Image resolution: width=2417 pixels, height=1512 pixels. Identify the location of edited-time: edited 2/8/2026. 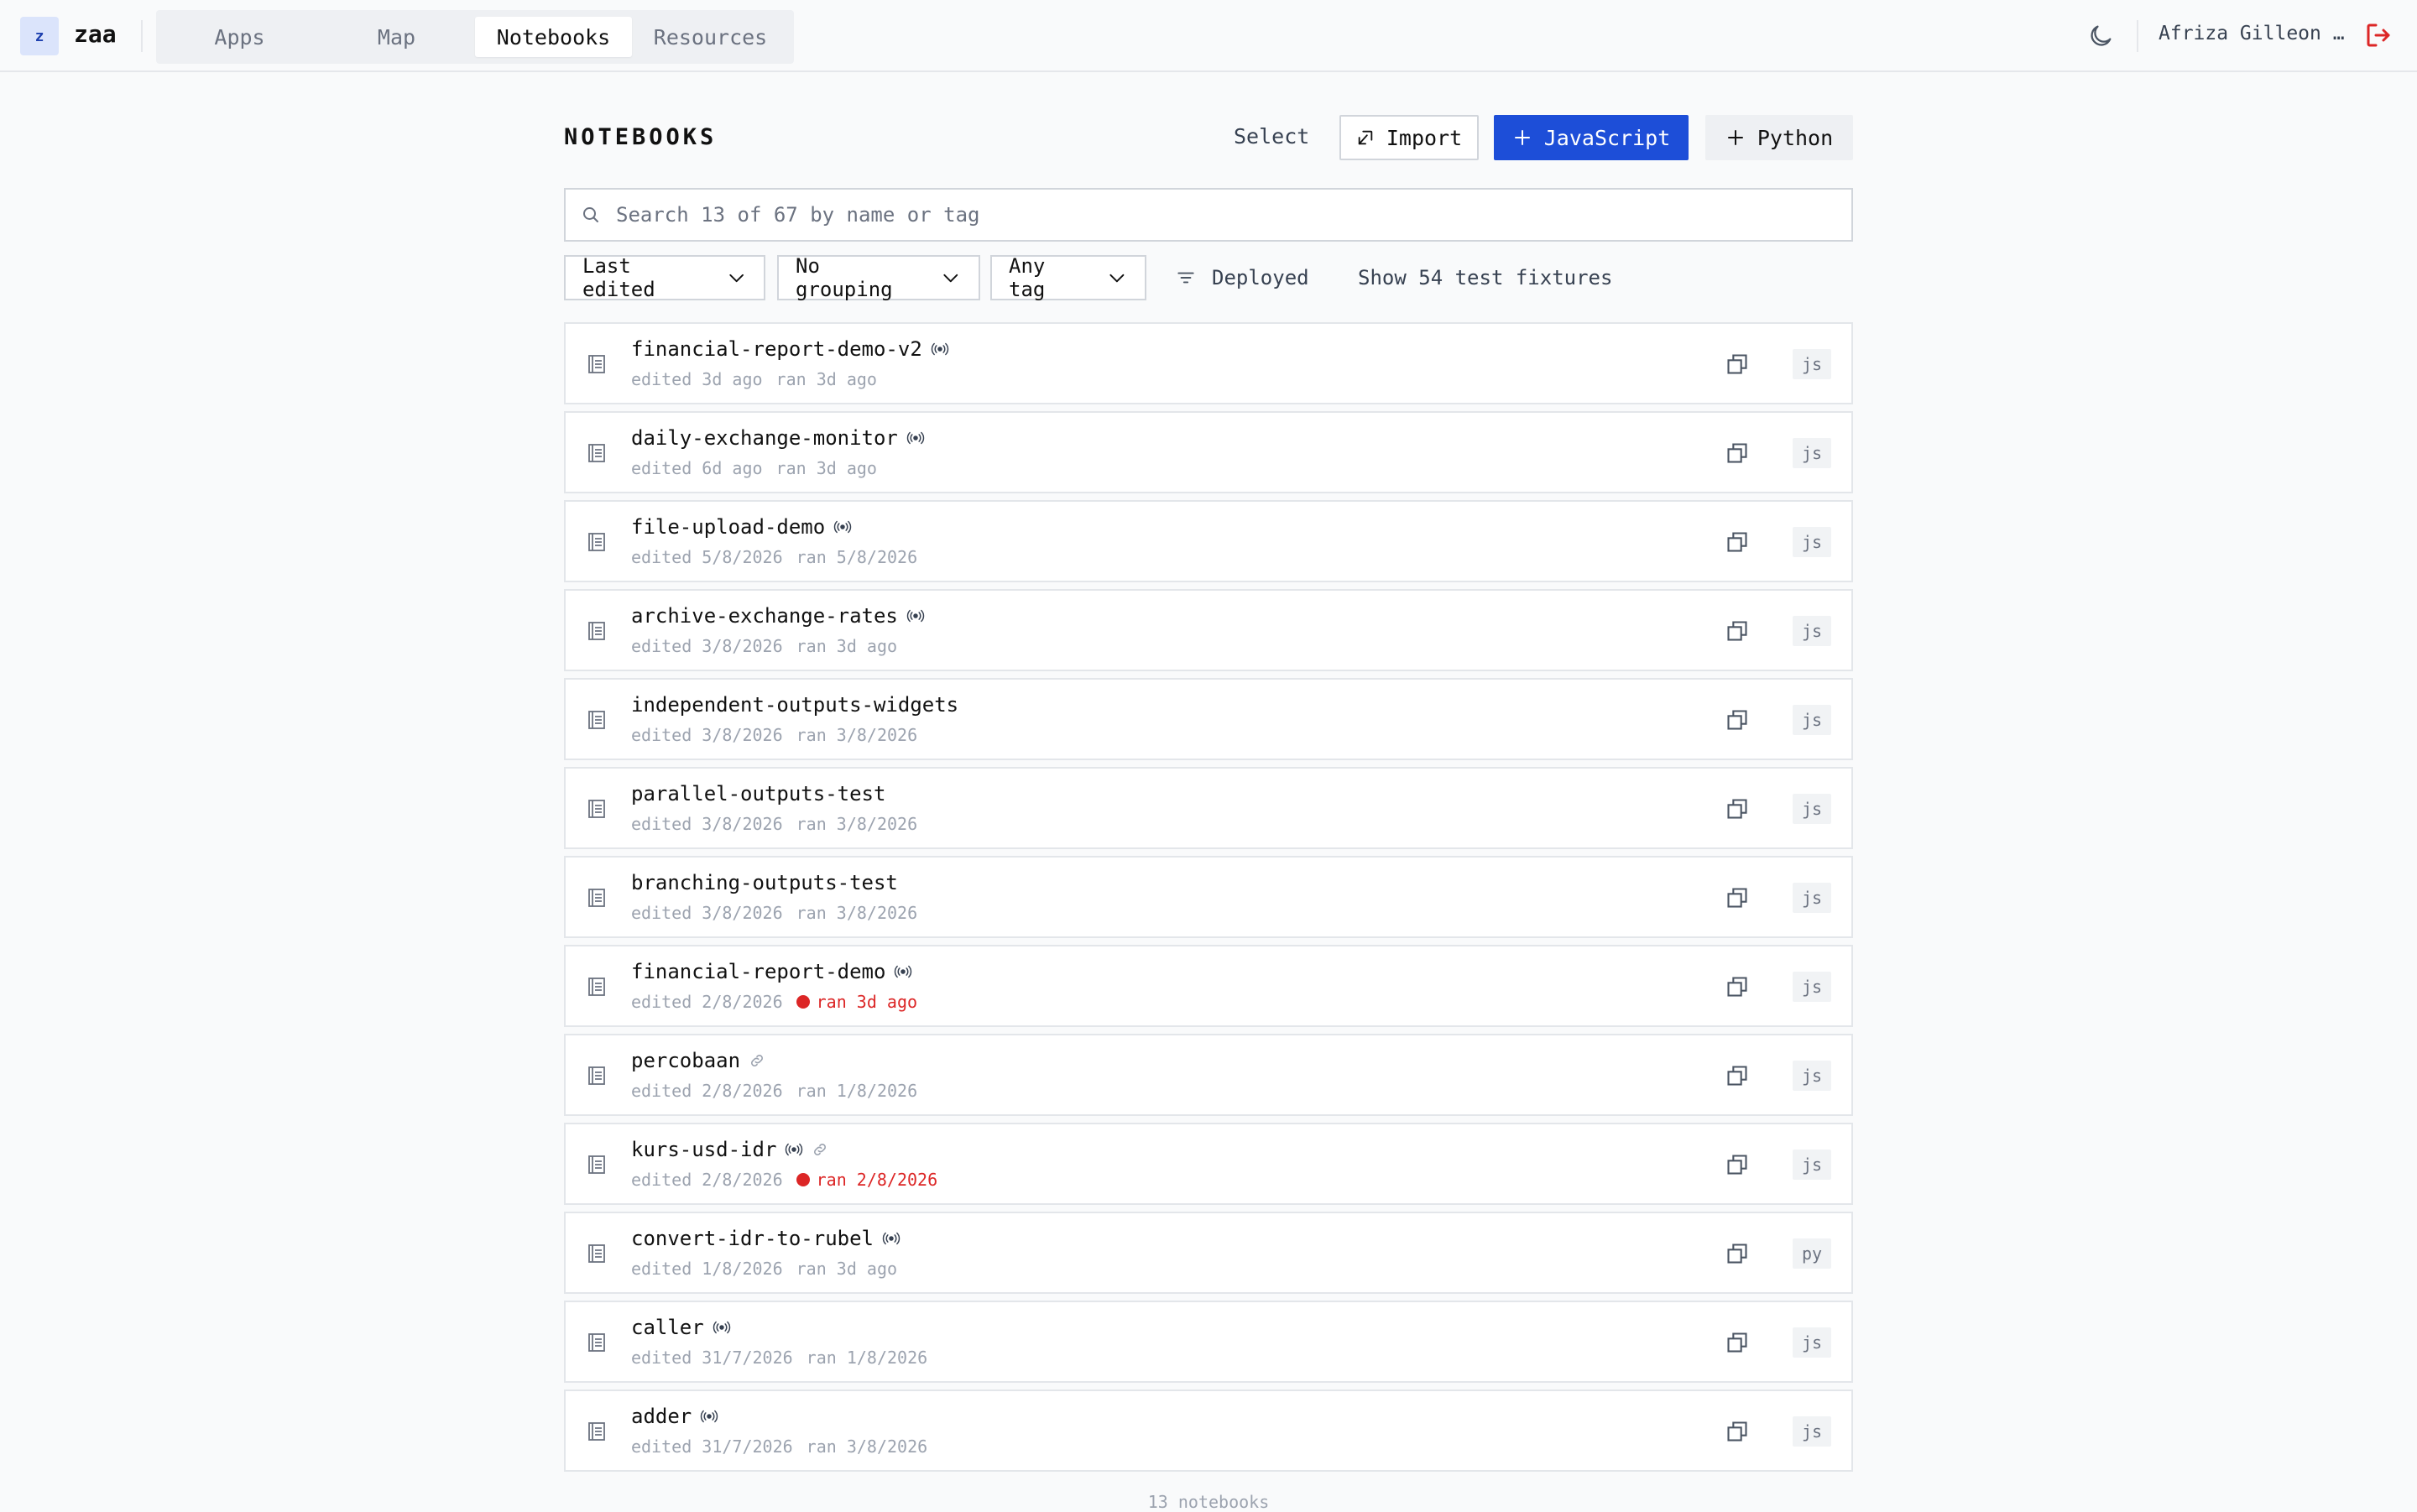
(707, 1091).